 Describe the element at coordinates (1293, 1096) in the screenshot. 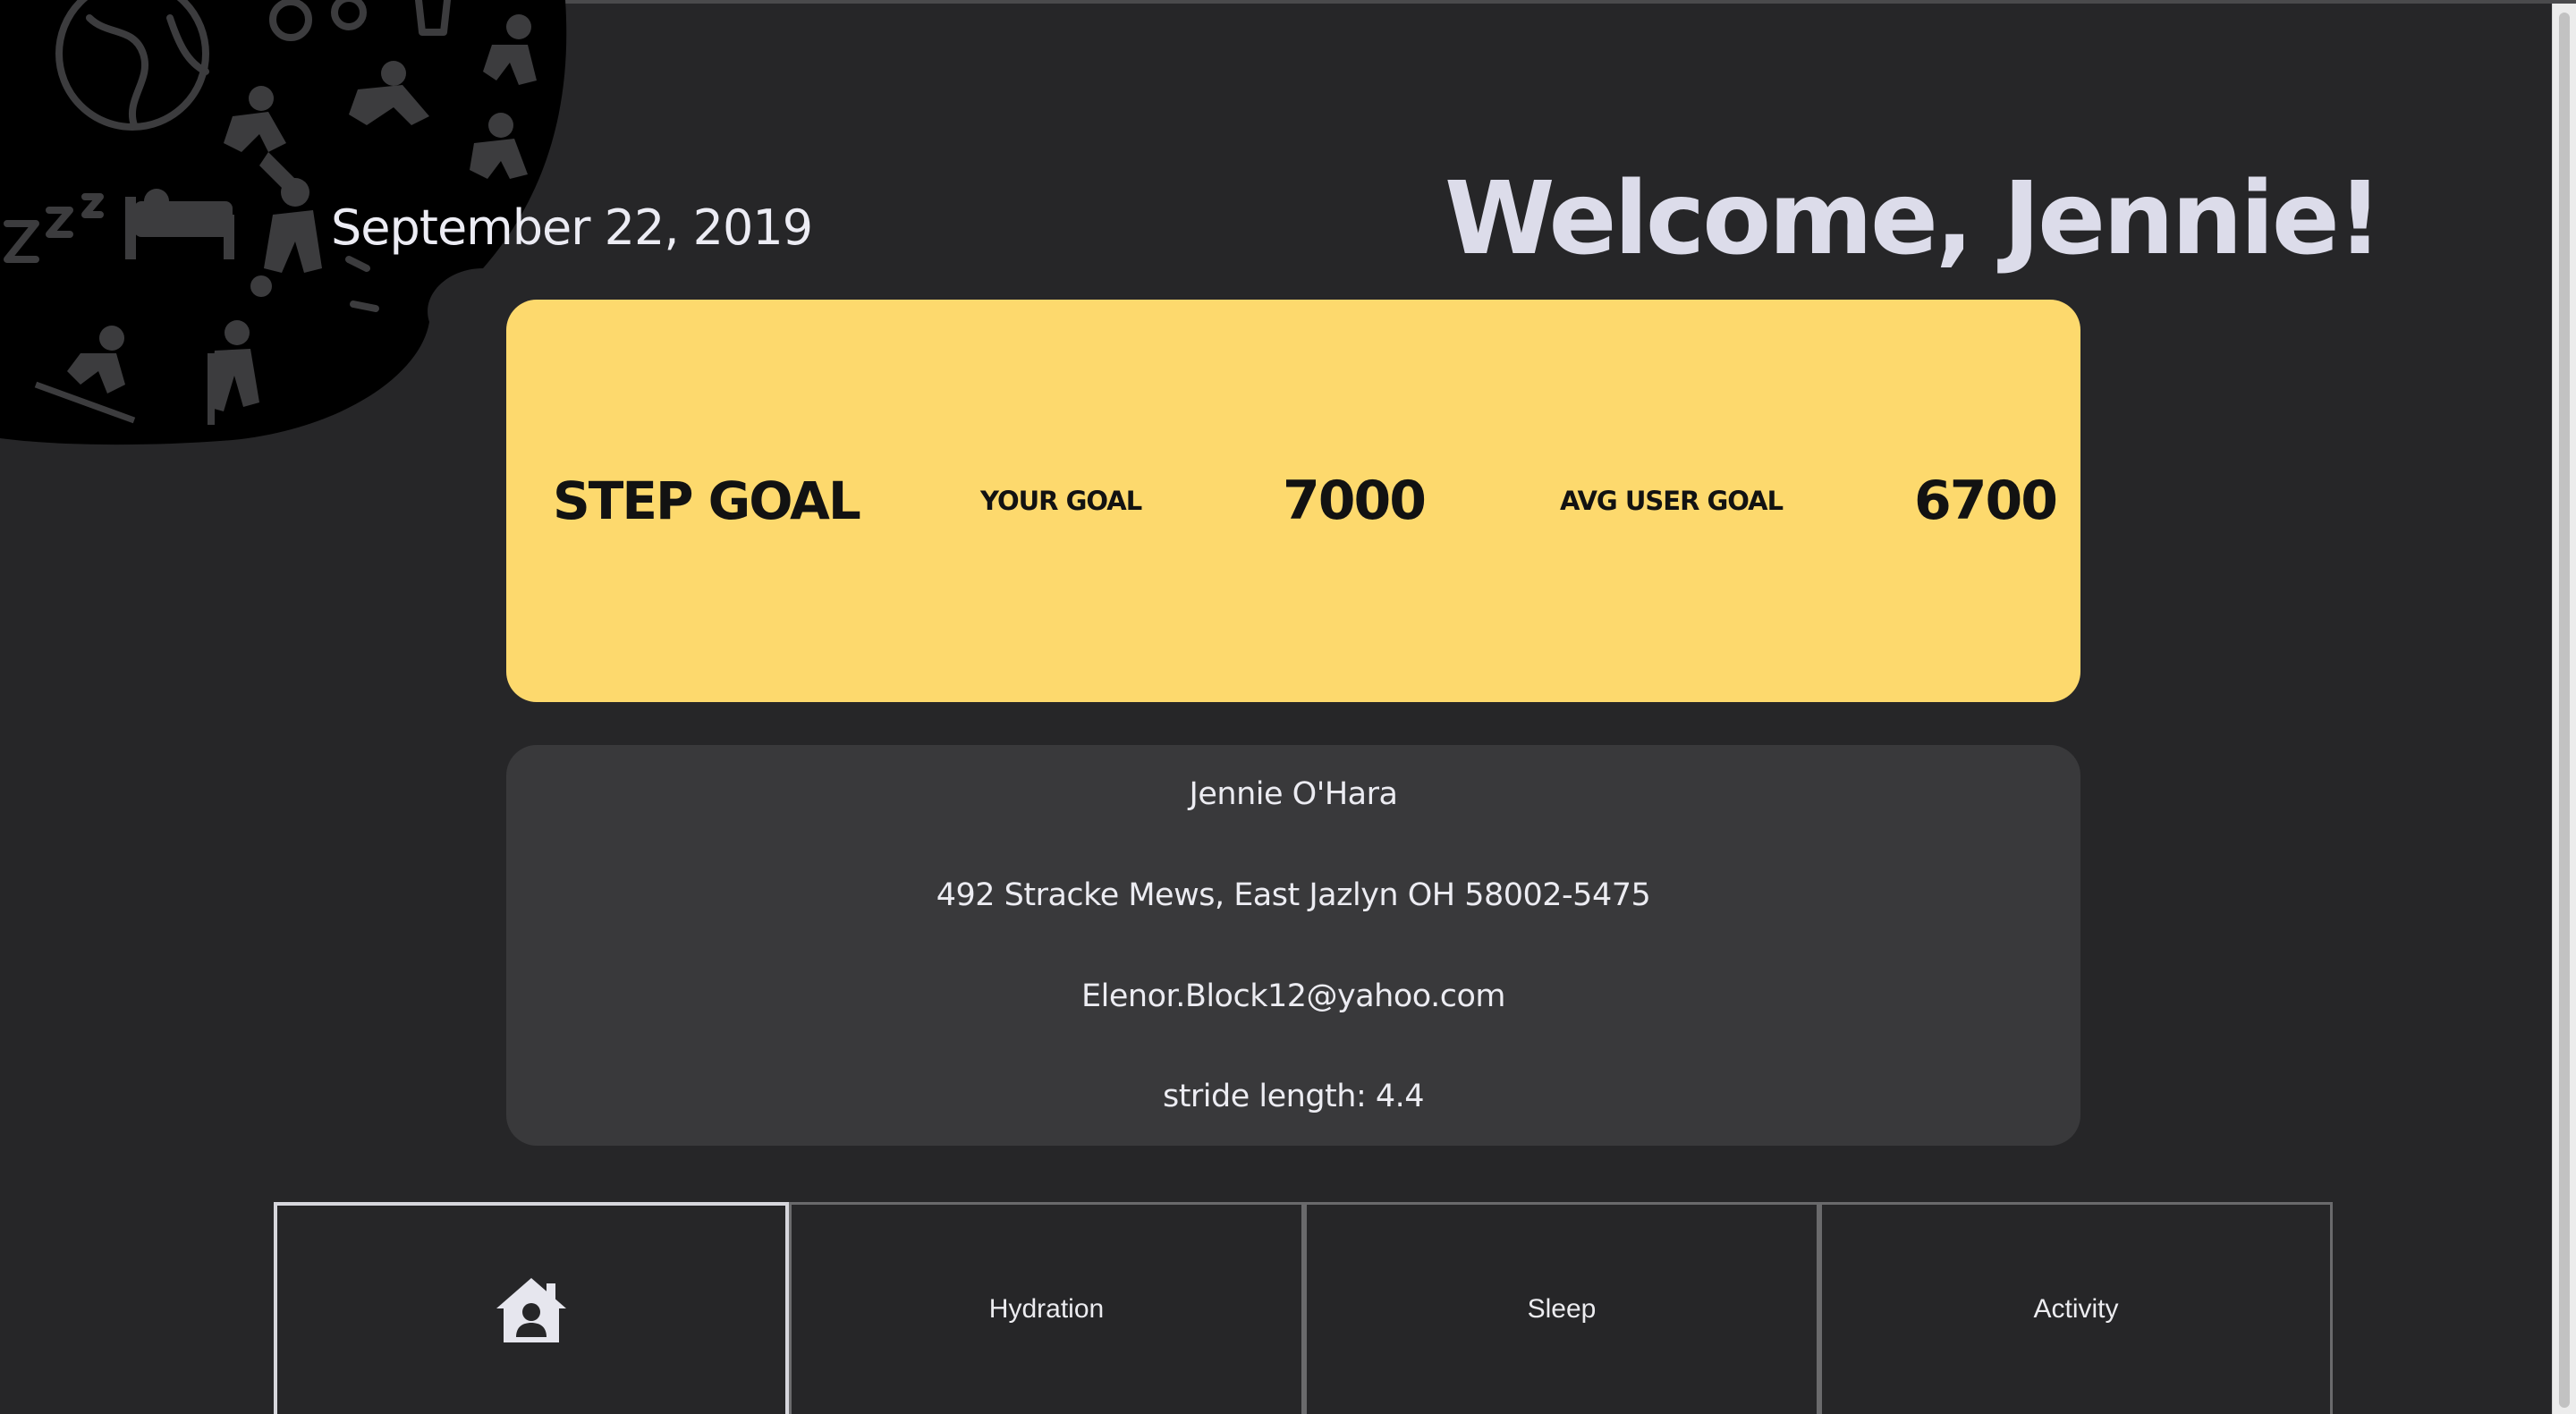

I see `user-stride-length: stride length: 4.4` at that location.